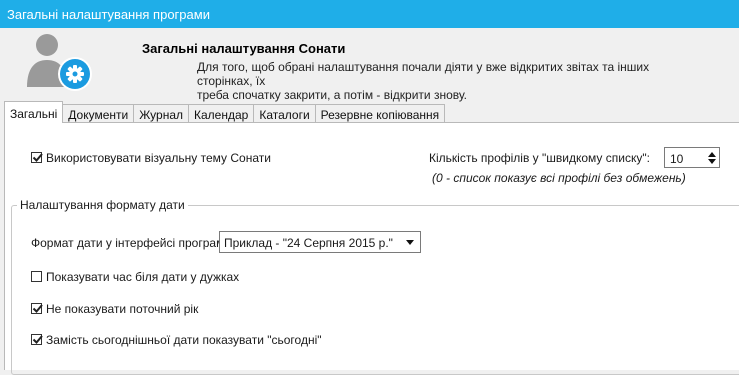 Image resolution: width=739 pixels, height=375 pixels. I want to click on date-format-group-title: Налаштування формату дати, so click(102, 205).